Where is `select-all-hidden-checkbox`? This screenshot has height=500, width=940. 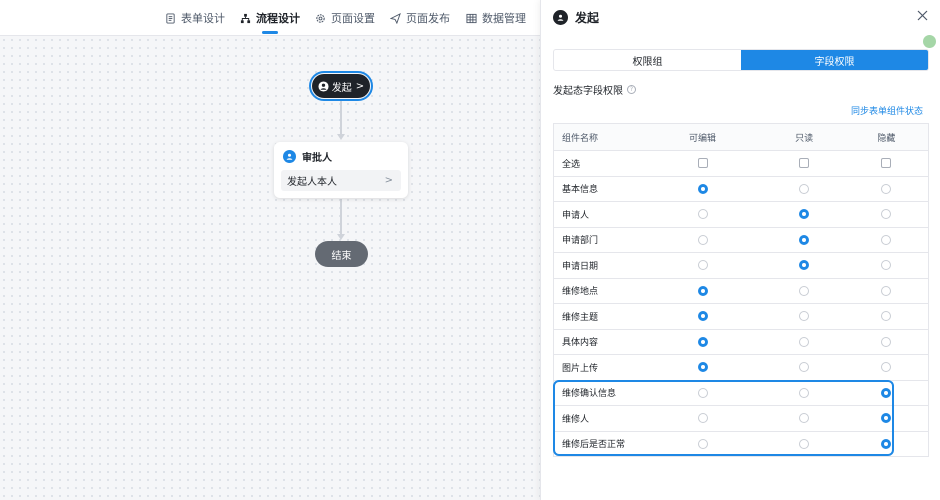 select-all-hidden-checkbox is located at coordinates (886, 163).